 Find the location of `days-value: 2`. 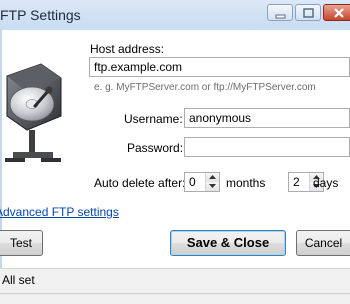

days-value: 2 is located at coordinates (296, 182).